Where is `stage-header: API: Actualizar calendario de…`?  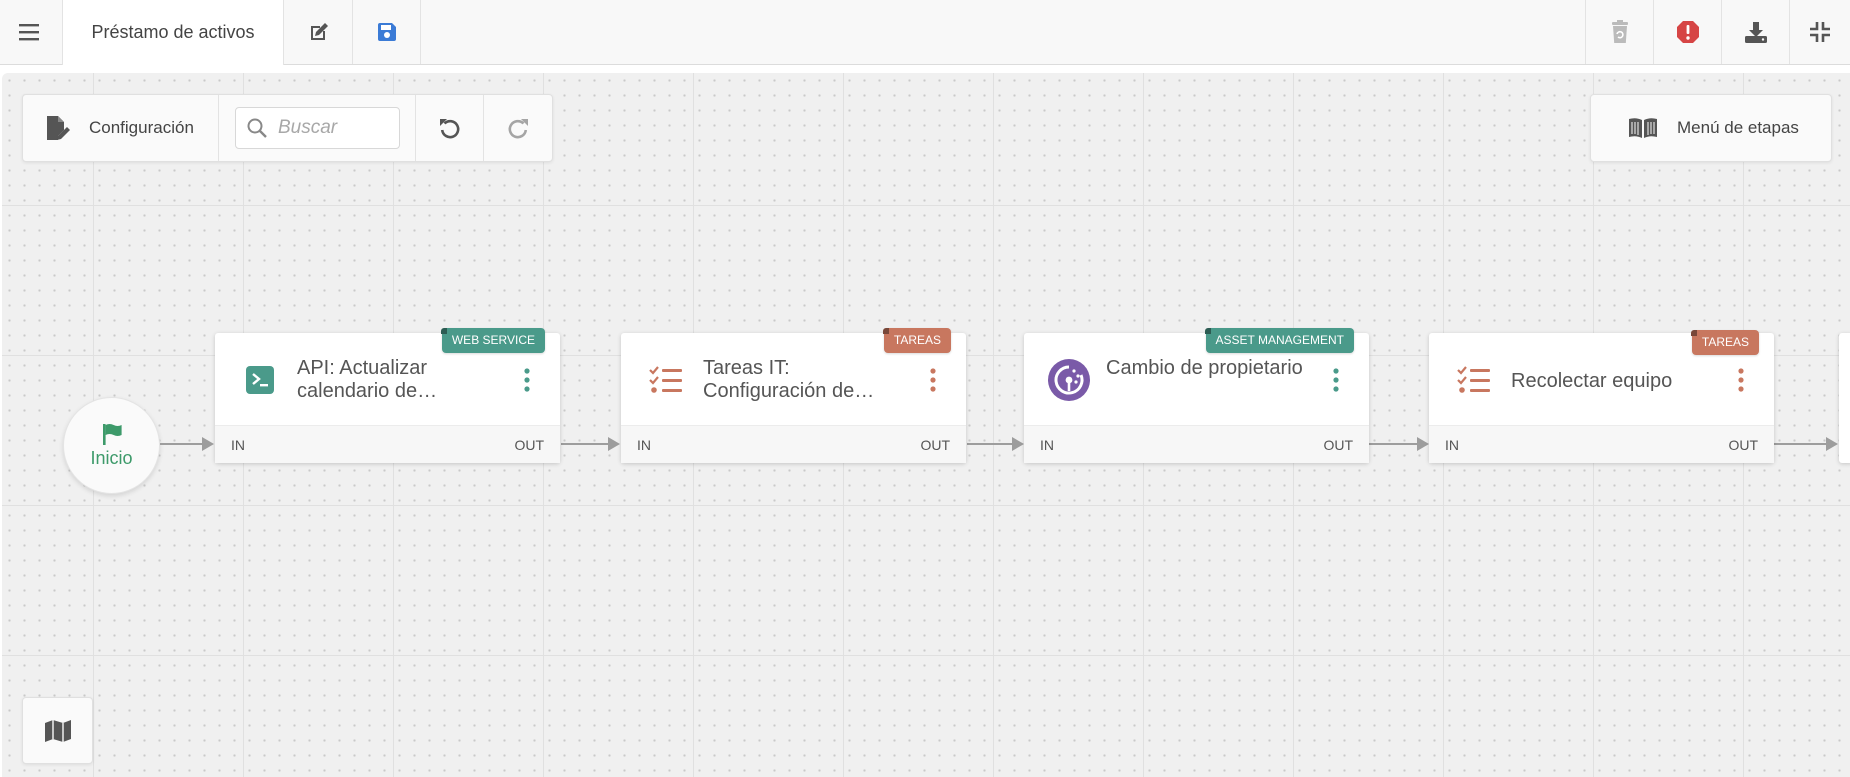 stage-header: API: Actualizar calendario de… is located at coordinates (387, 379).